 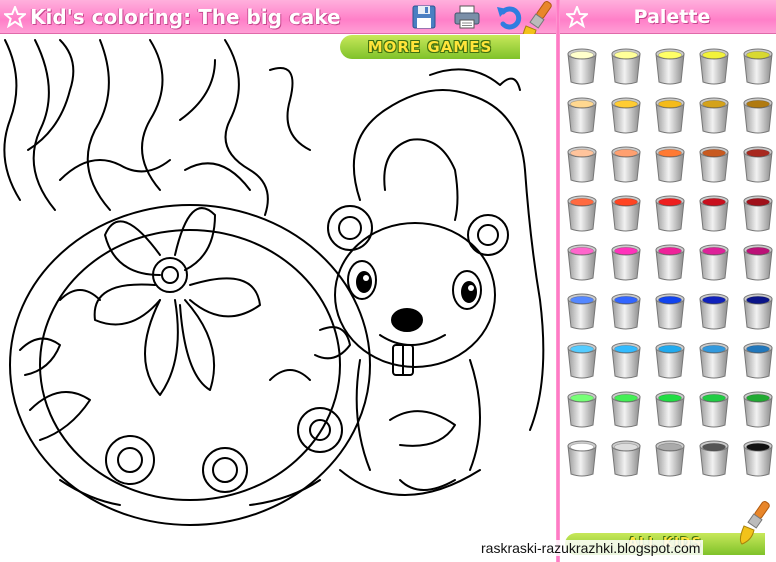 What do you see at coordinates (430, 47) in the screenshot?
I see `more-games-button: MORE GAMES` at bounding box center [430, 47].